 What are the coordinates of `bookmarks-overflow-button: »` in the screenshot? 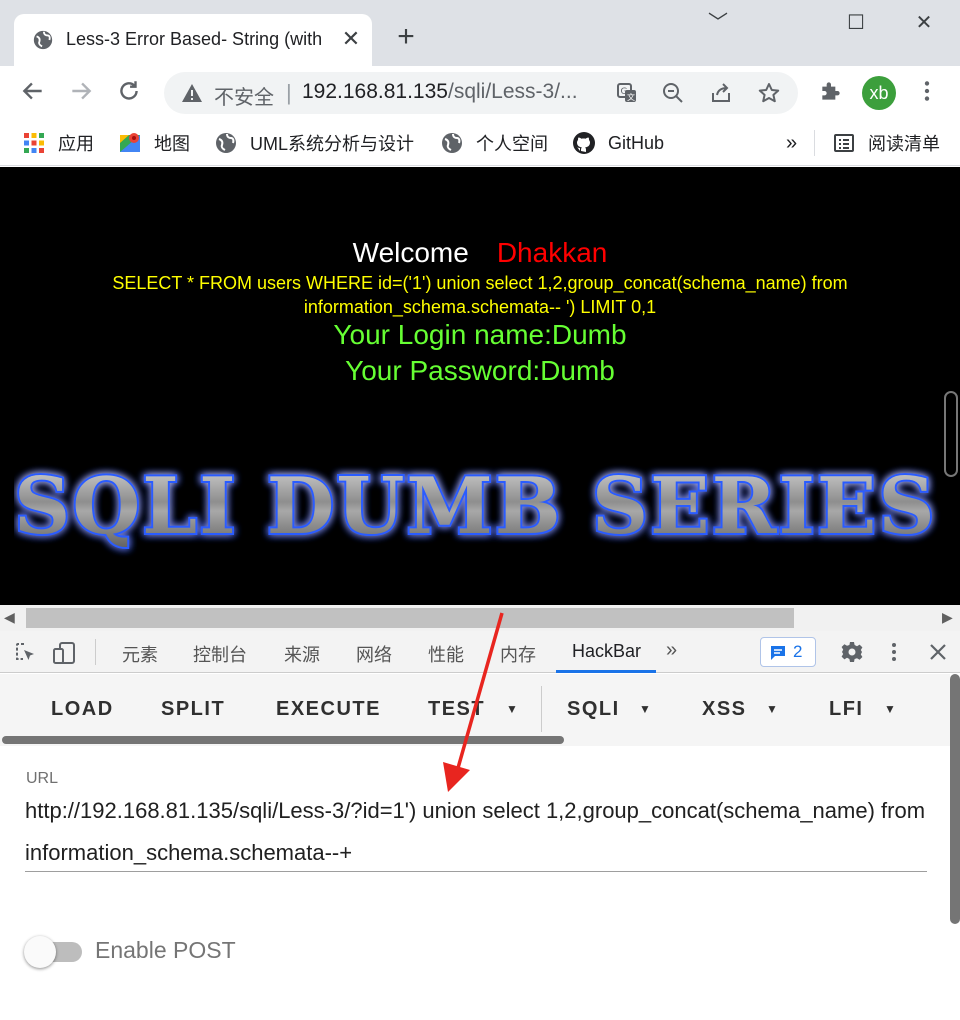 It's located at (791, 143).